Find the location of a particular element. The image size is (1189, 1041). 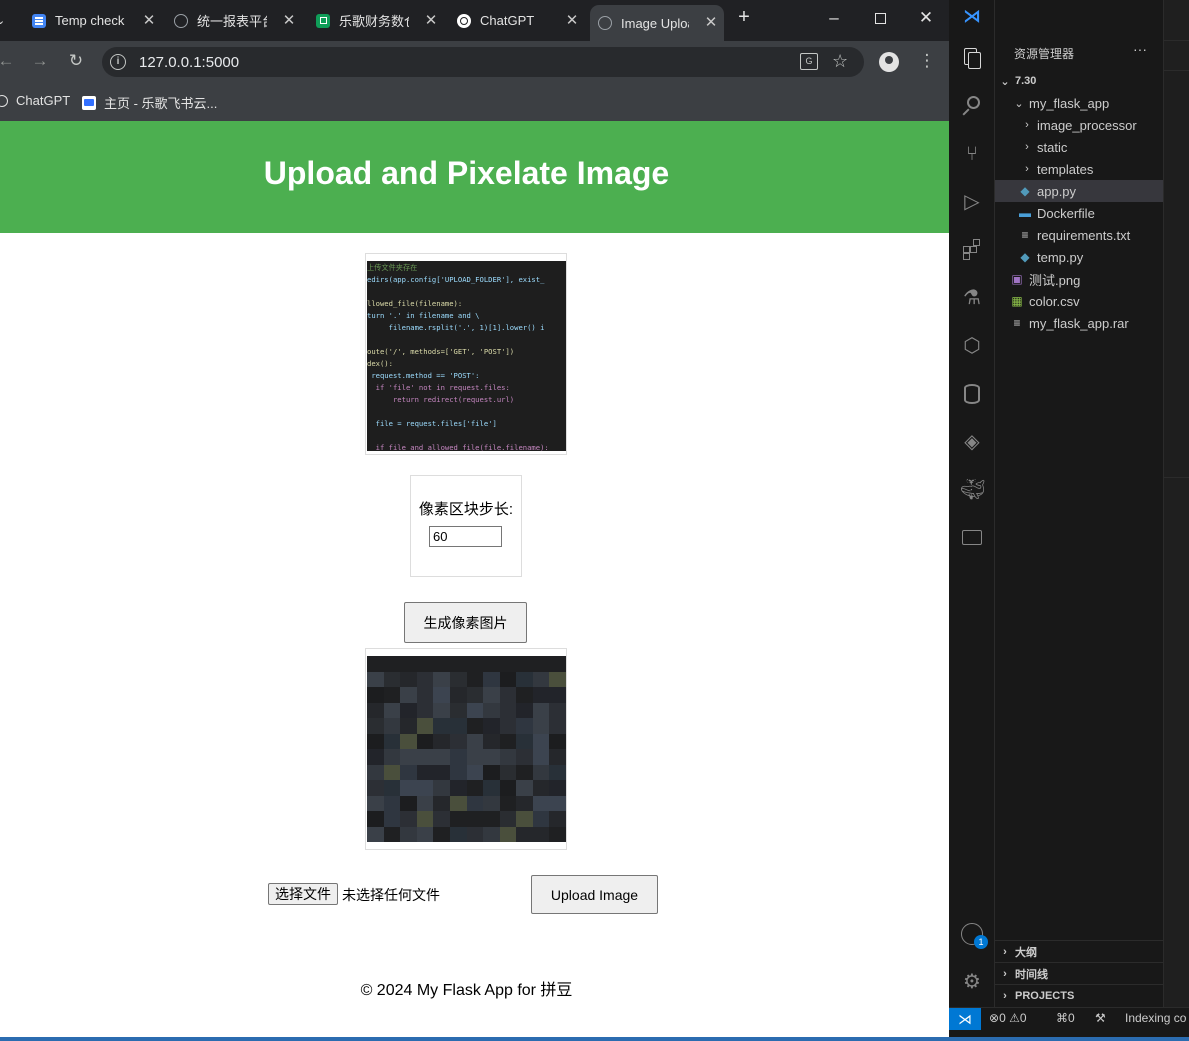

tree-item-file: ▦ color.csv is located at coordinates (1079, 301).